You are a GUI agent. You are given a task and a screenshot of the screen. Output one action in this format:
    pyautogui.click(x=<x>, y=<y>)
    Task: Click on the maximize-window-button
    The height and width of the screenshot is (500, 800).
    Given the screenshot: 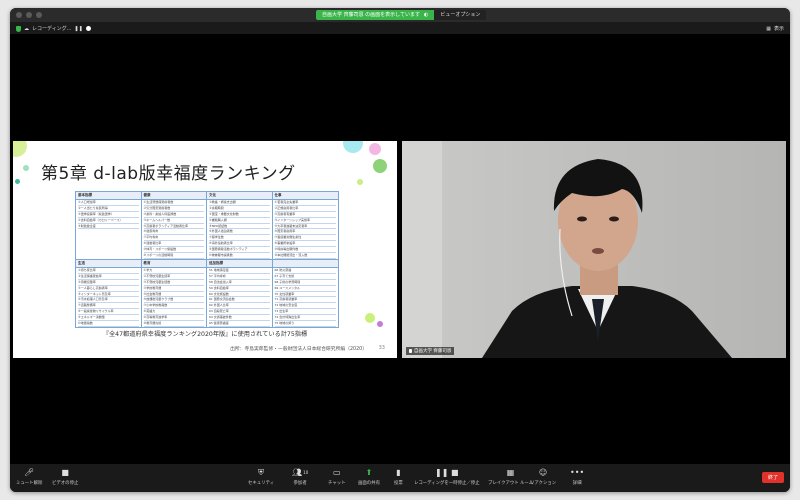 What is the action you would take?
    pyautogui.click(x=39, y=15)
    